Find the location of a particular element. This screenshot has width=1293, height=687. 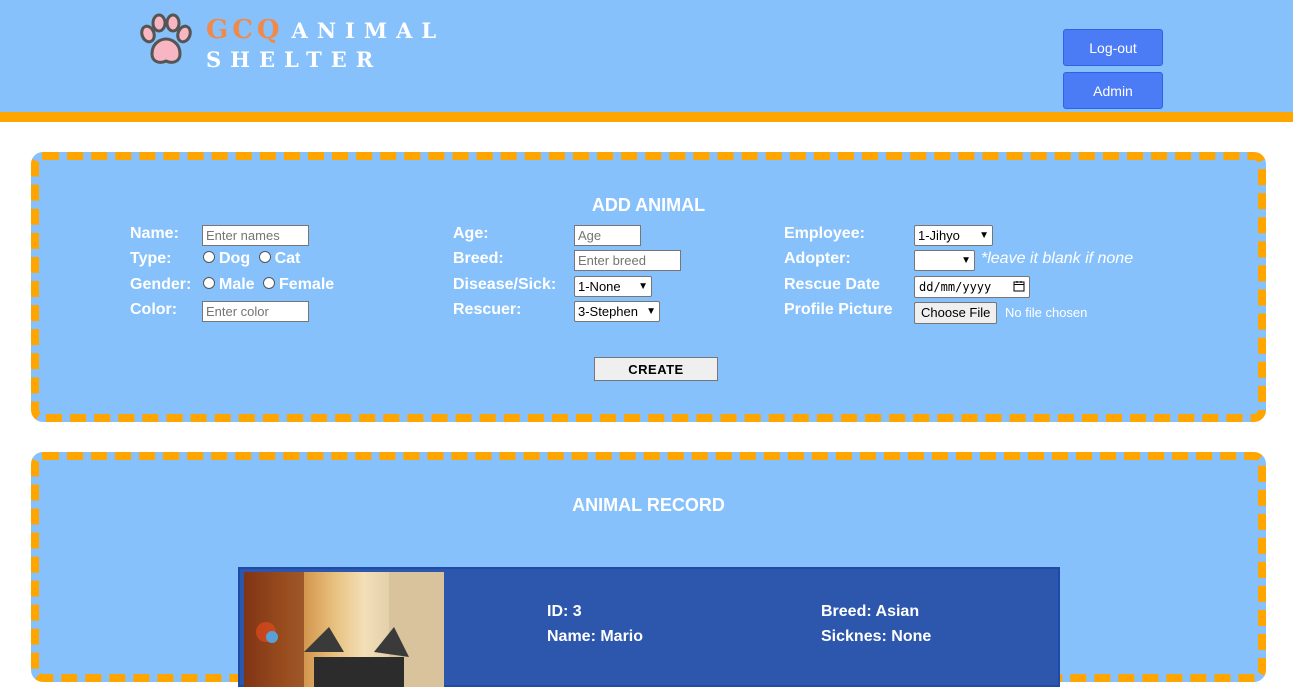

disease-select: 1-None ▼ is located at coordinates (613, 286).